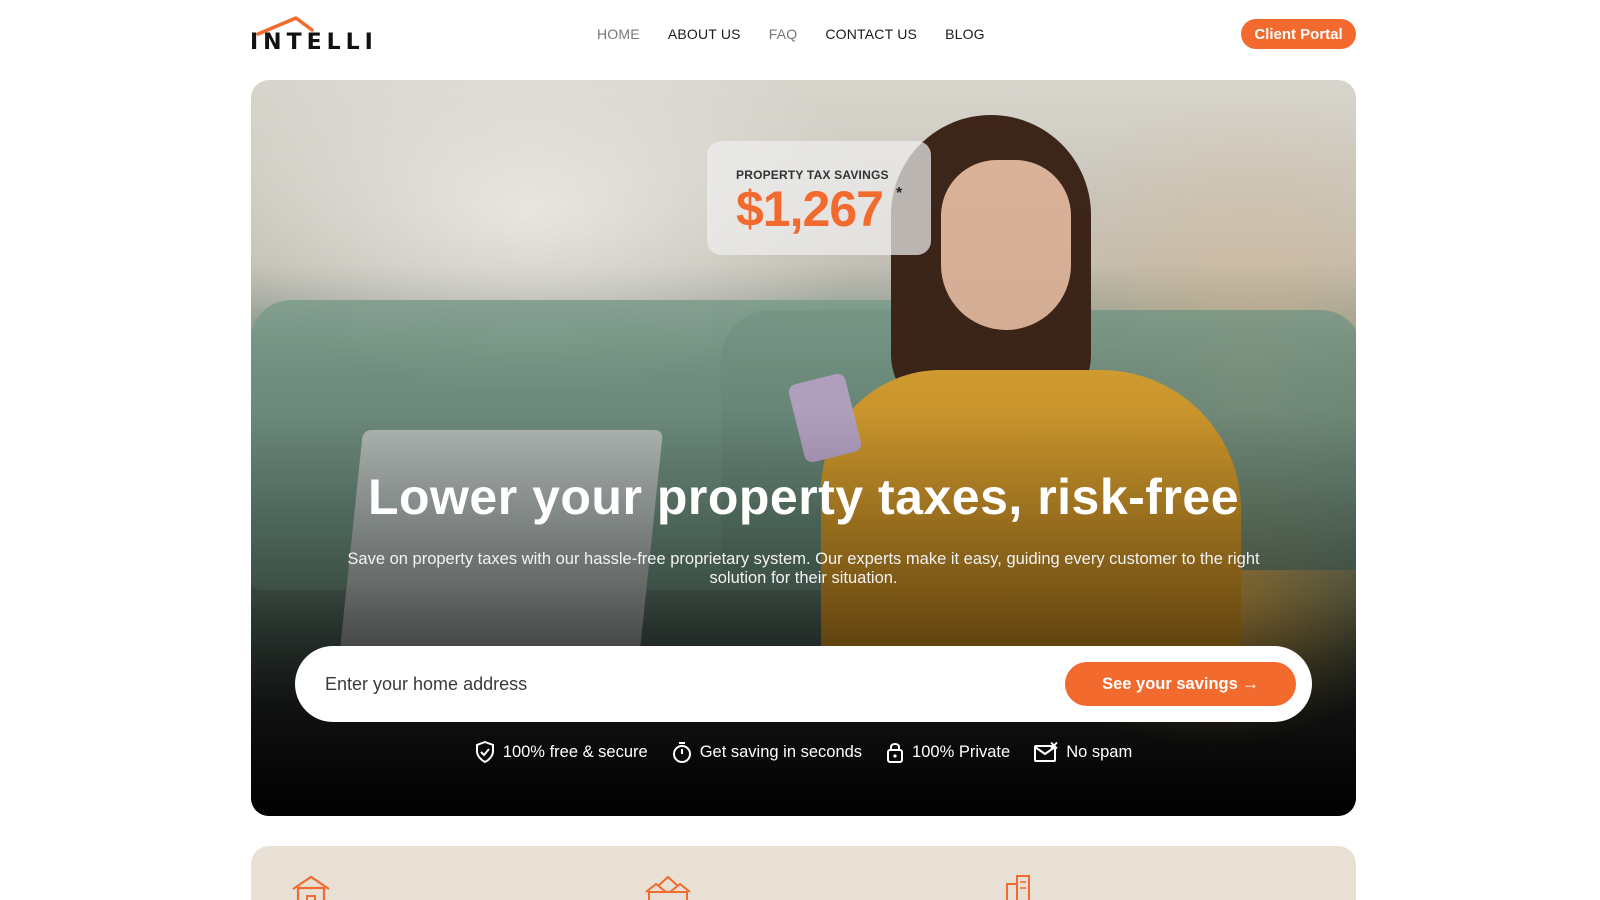 The width and height of the screenshot is (1600, 900). Describe the element at coordinates (803, 497) in the screenshot. I see `hero-title: Lower your property taxes, risk-free` at that location.